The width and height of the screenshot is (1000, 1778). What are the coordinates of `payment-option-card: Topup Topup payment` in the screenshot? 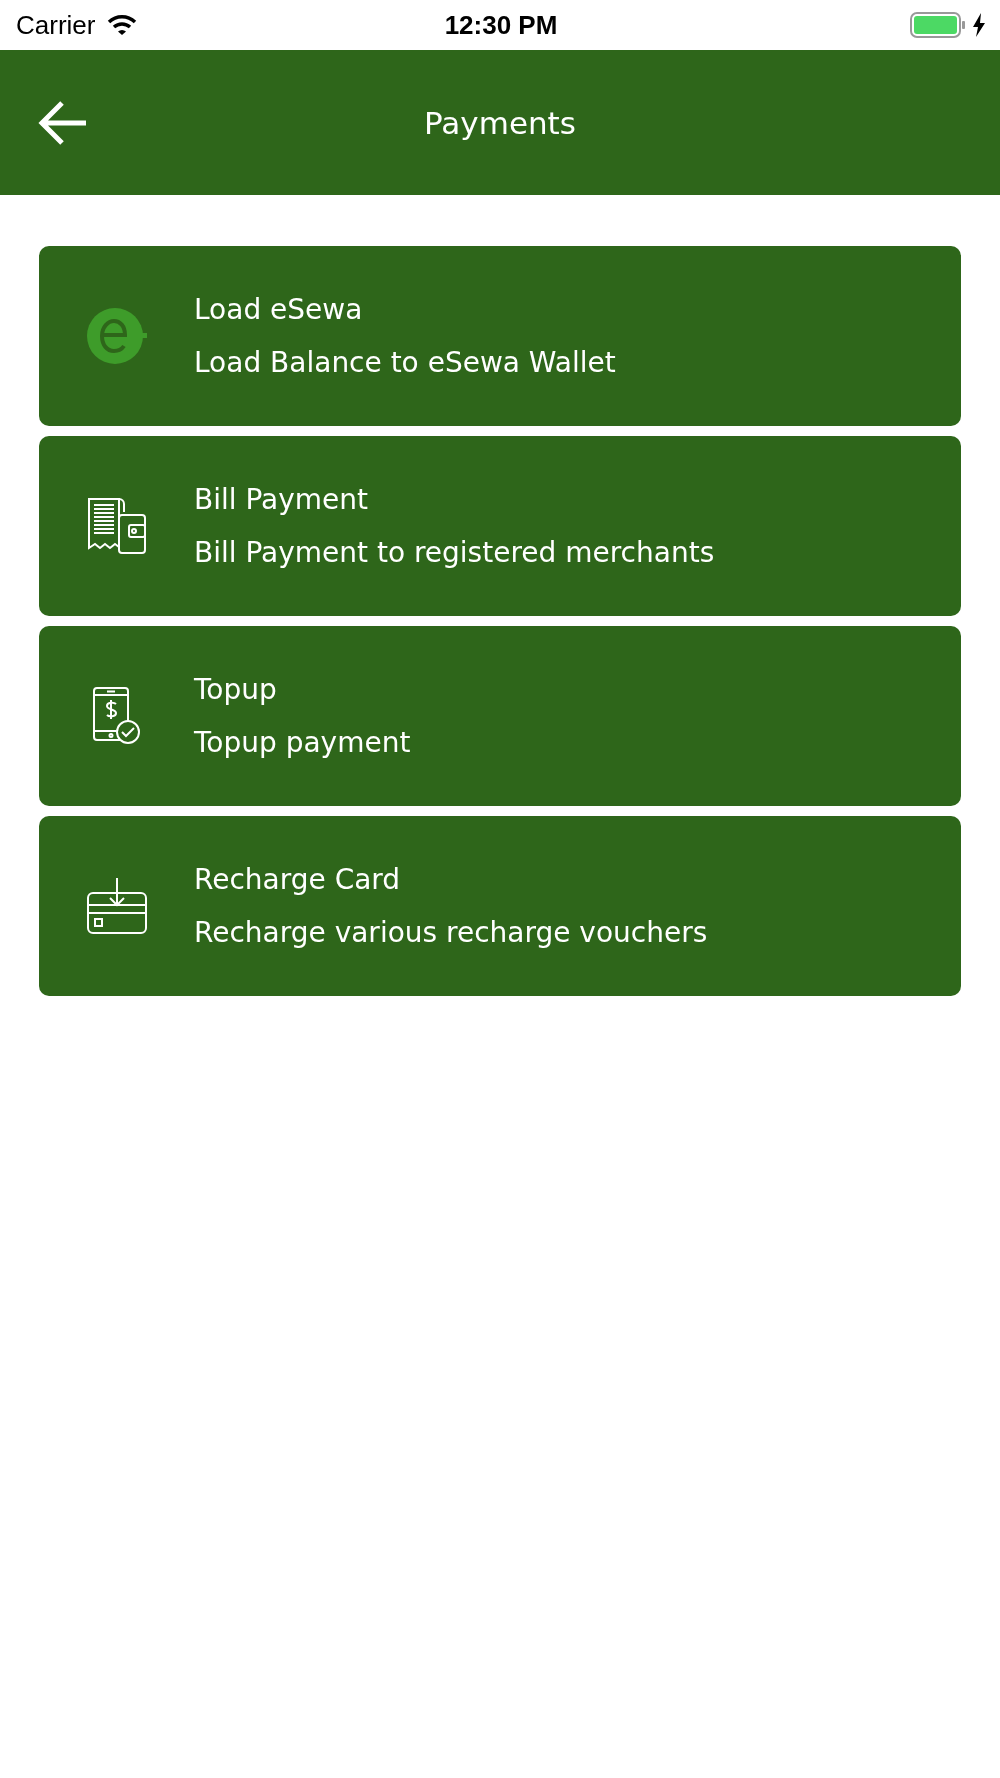 It's located at (500, 716).